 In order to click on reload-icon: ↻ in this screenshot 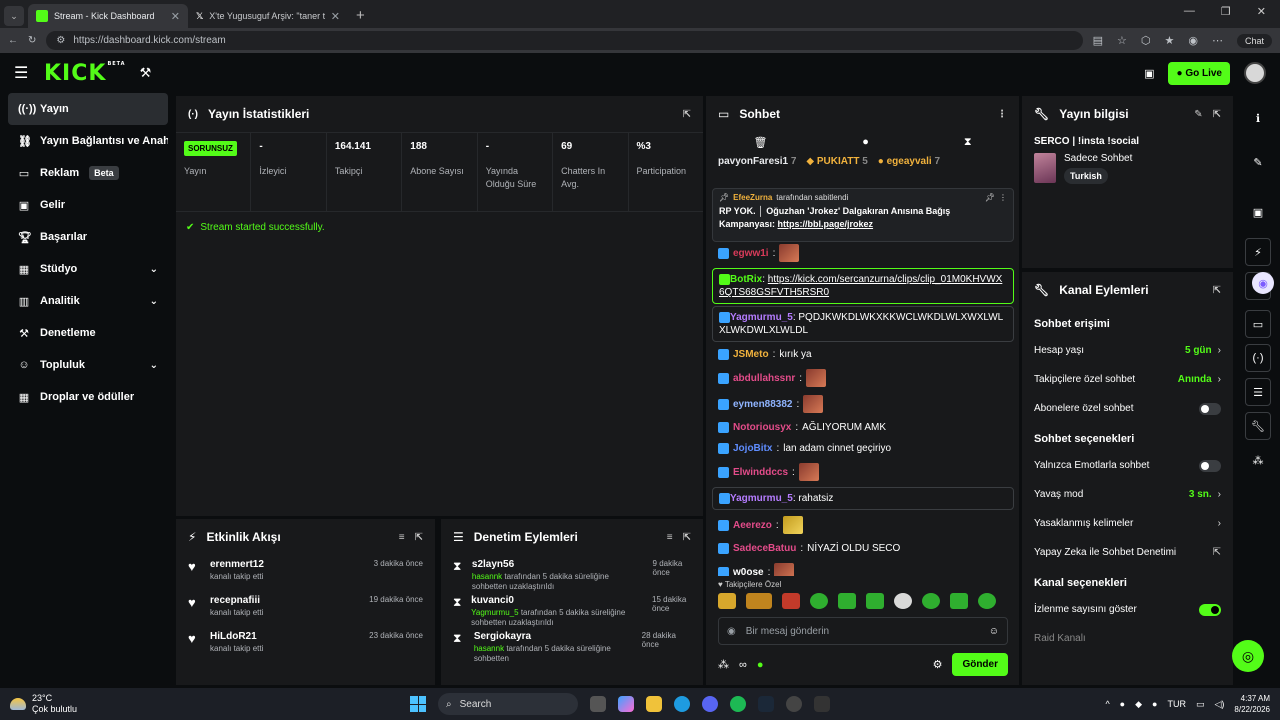, I will do `click(32, 40)`.